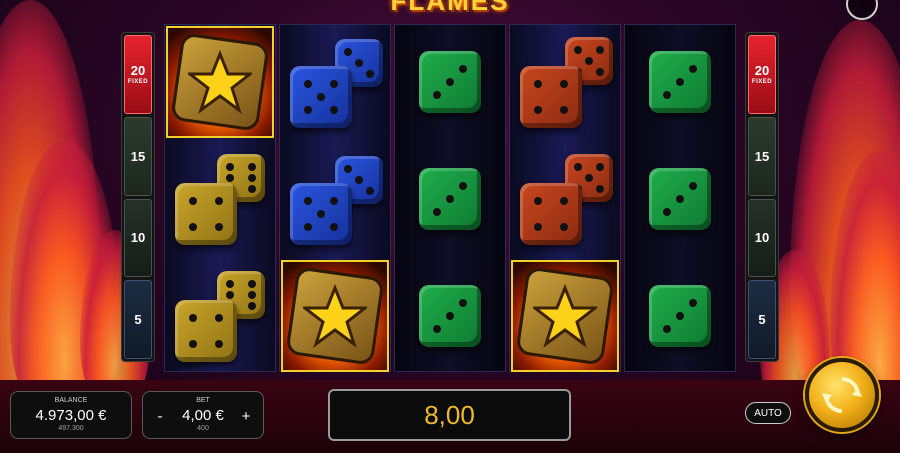 This screenshot has width=900, height=453. I want to click on win-display: 8,00, so click(449, 415).